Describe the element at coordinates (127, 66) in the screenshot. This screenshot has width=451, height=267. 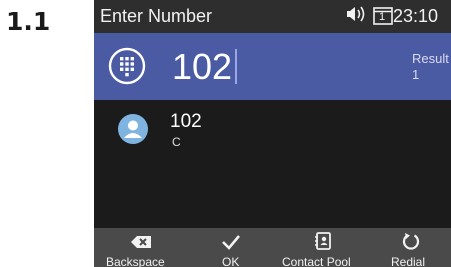
I see `dialpad-icon` at that location.